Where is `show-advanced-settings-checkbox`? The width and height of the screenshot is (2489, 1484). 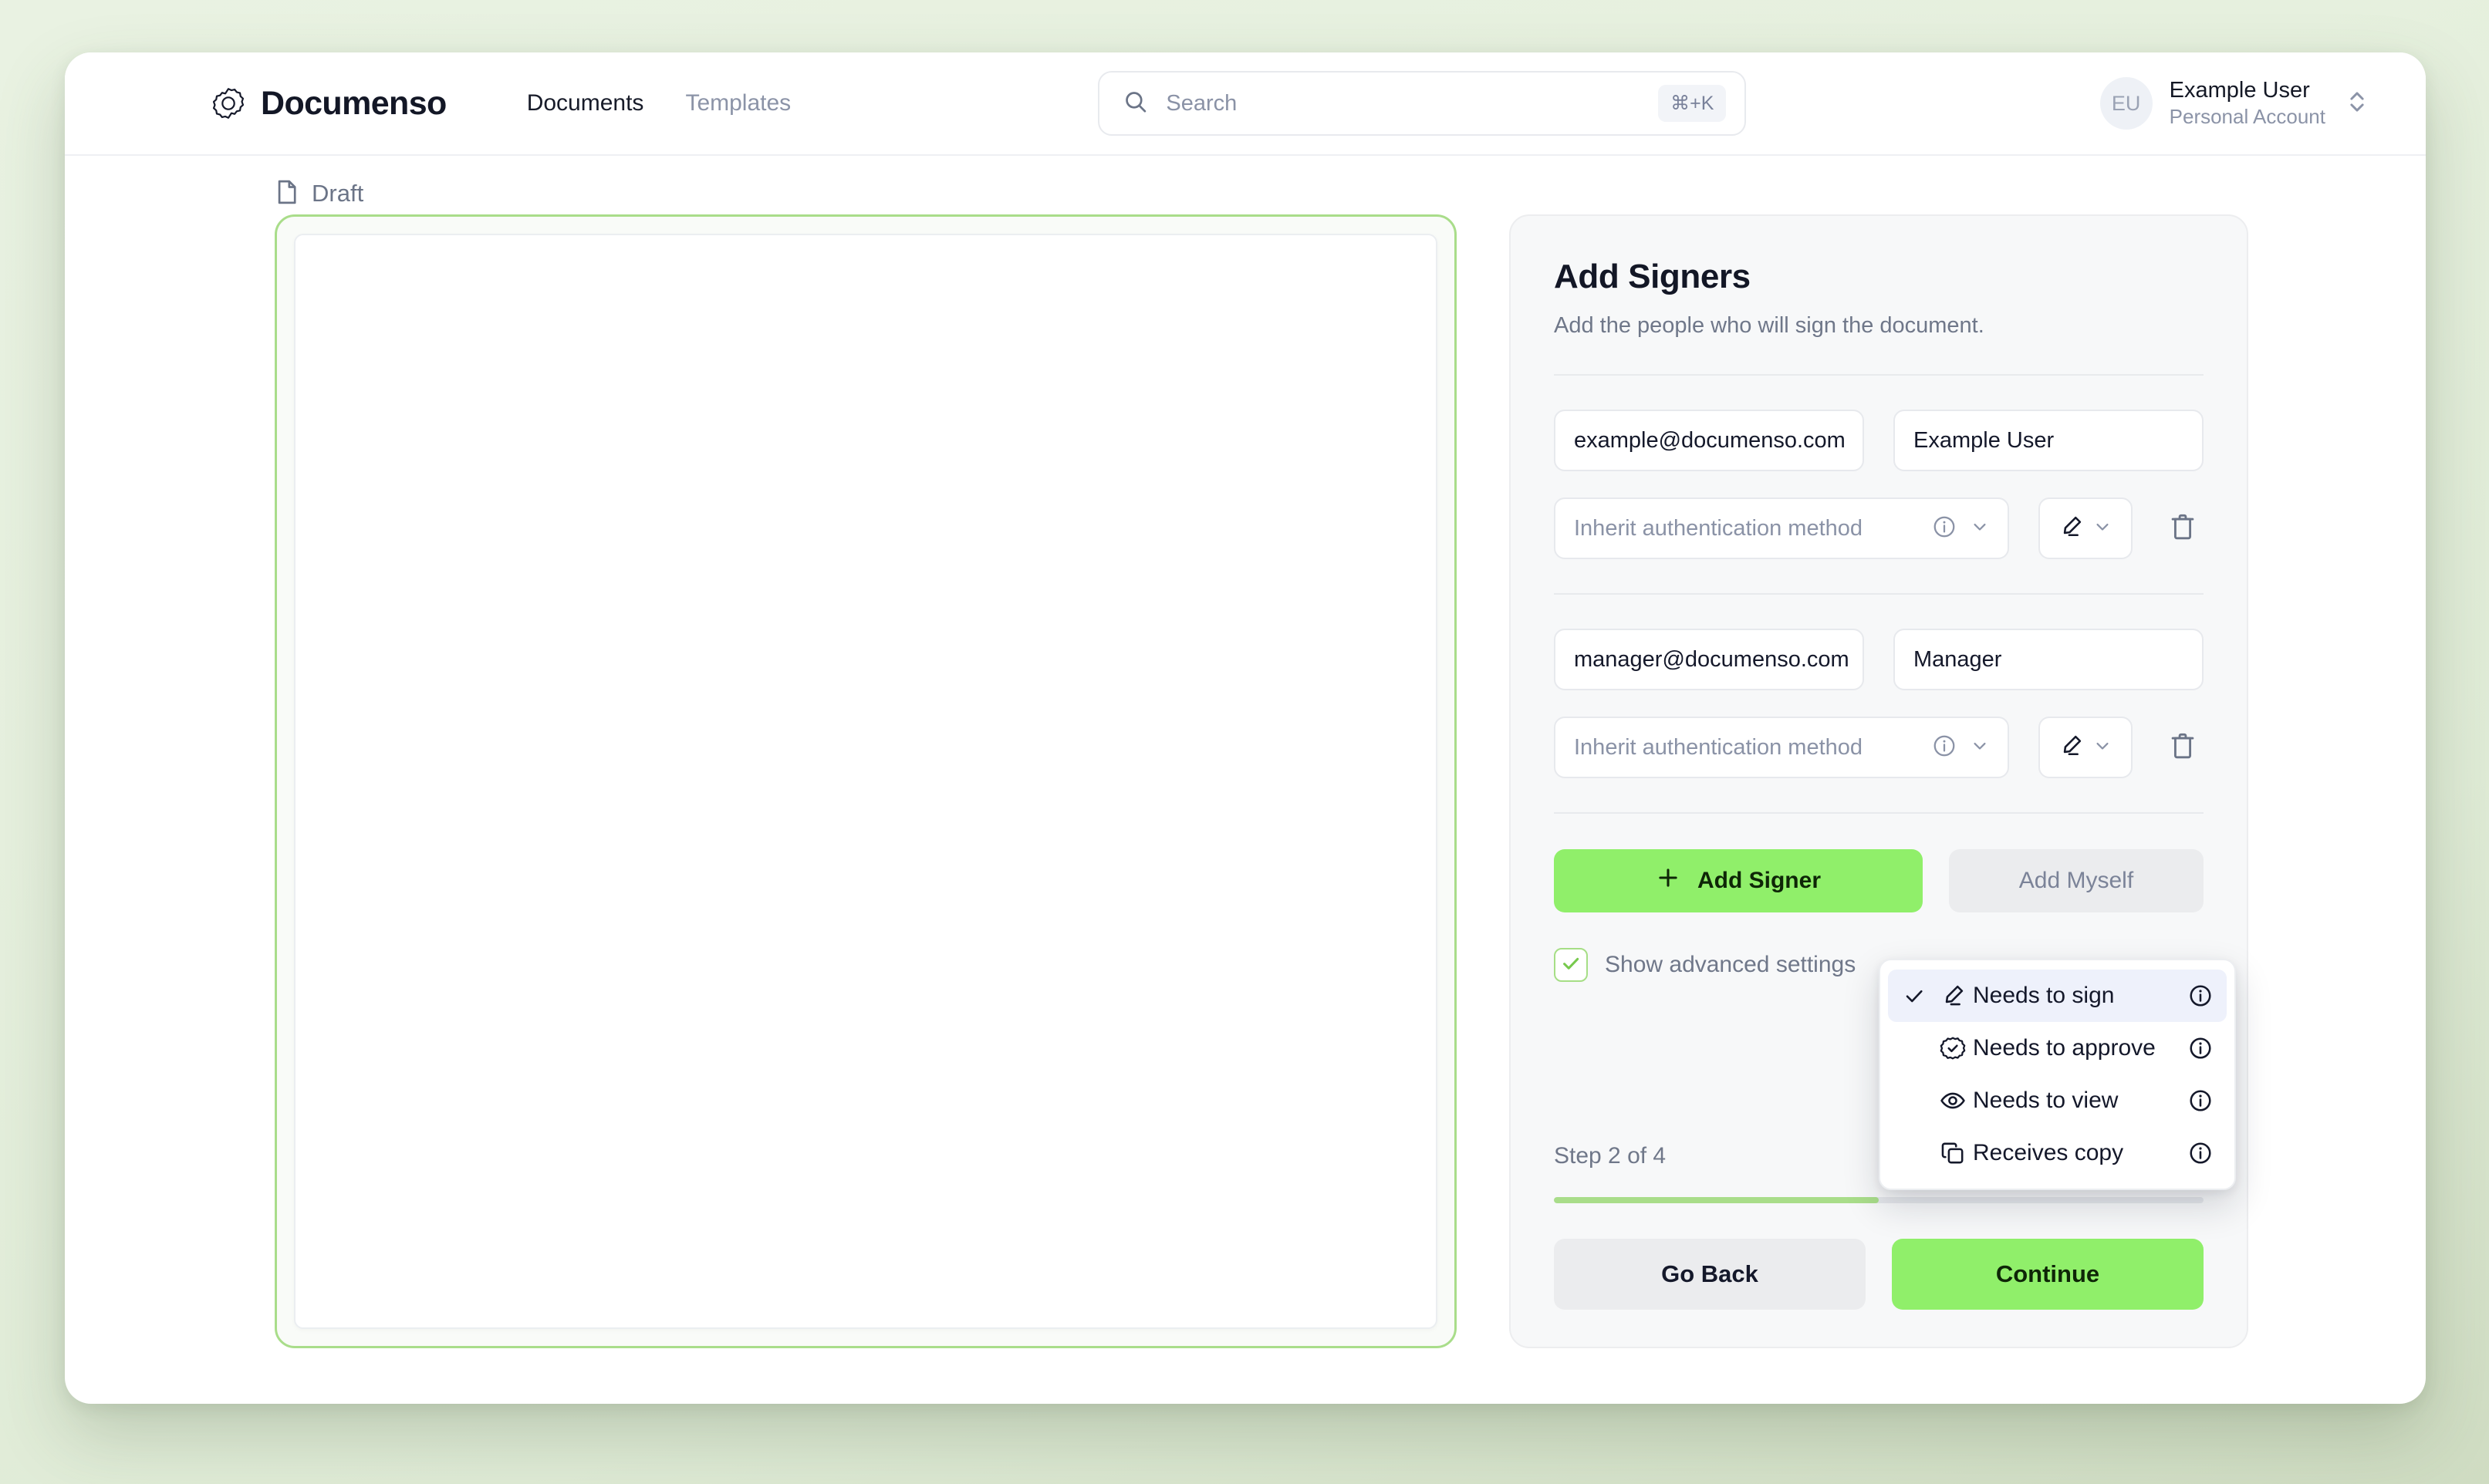
show-advanced-settings-checkbox is located at coordinates (1571, 965).